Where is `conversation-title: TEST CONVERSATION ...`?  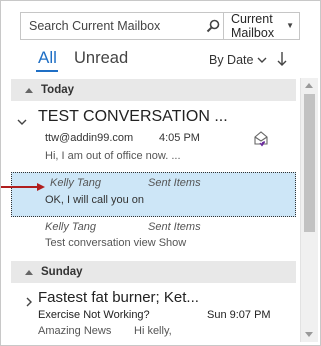
conversation-title: TEST CONVERSATION ... is located at coordinates (133, 117).